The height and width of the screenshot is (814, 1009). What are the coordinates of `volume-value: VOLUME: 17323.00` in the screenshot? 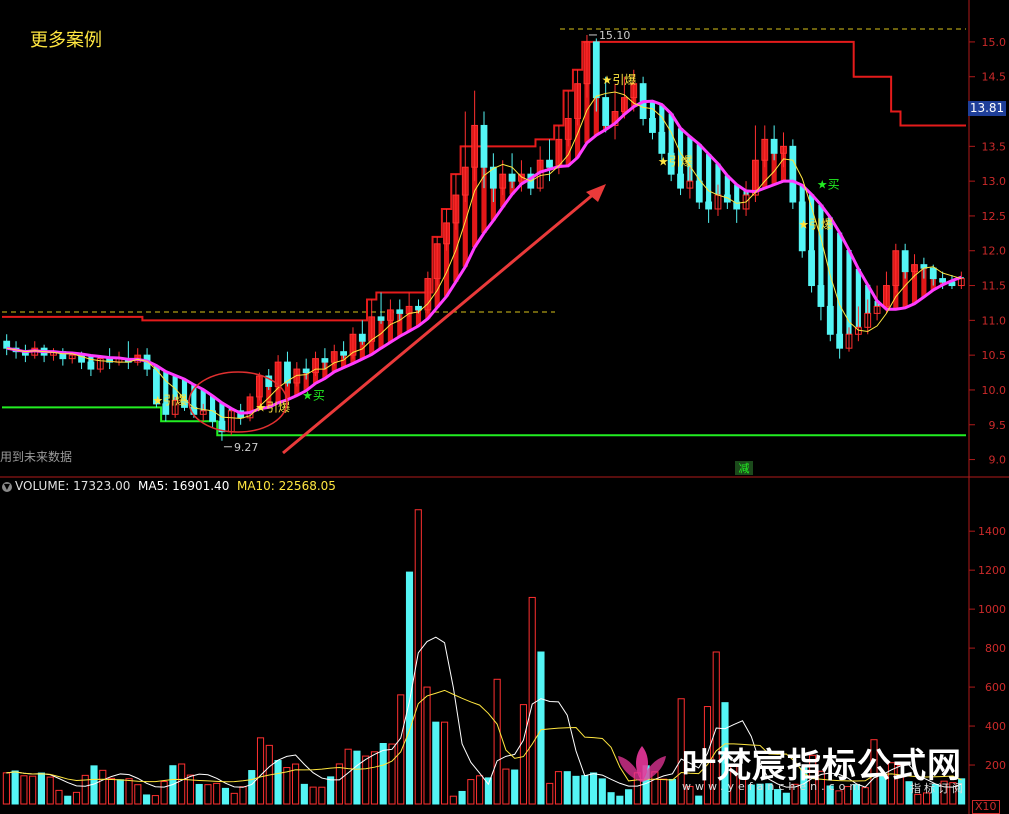 It's located at (73, 486).